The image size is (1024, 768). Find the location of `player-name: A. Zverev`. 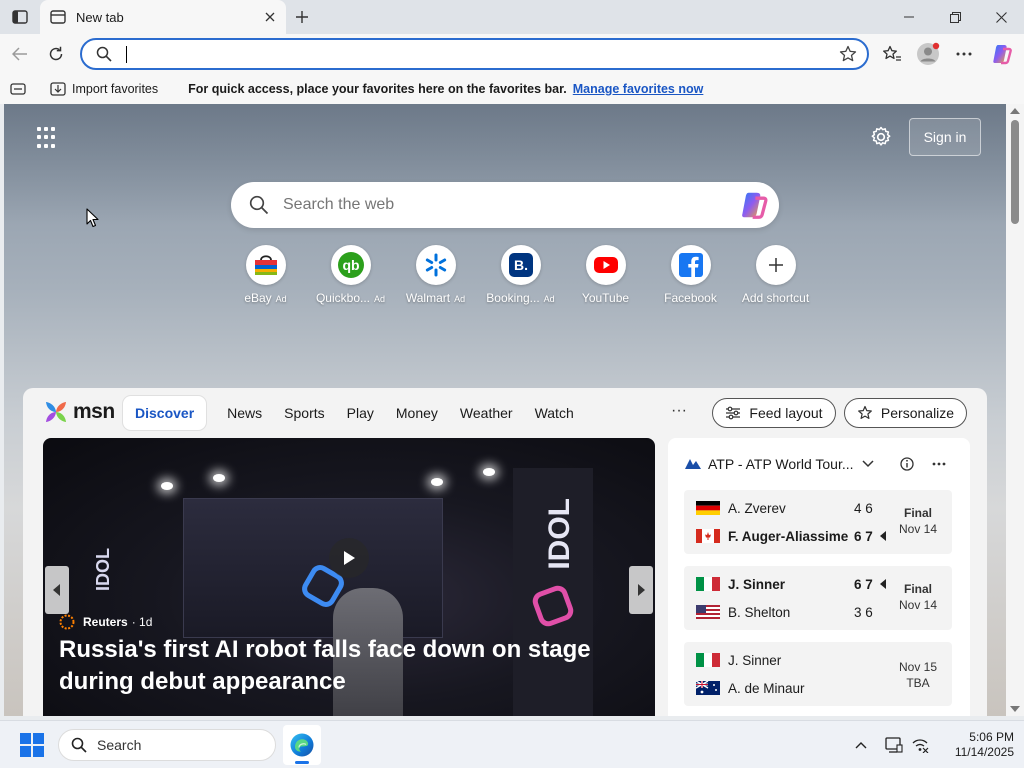

player-name: A. Zverev is located at coordinates (757, 508).